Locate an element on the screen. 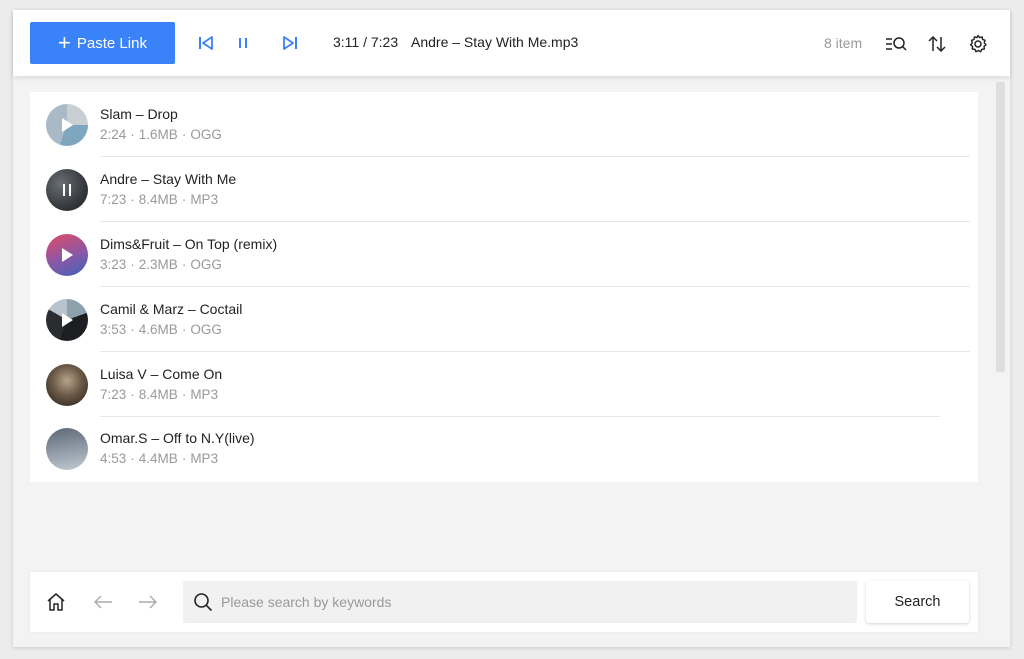  search-button: Search is located at coordinates (917, 602).